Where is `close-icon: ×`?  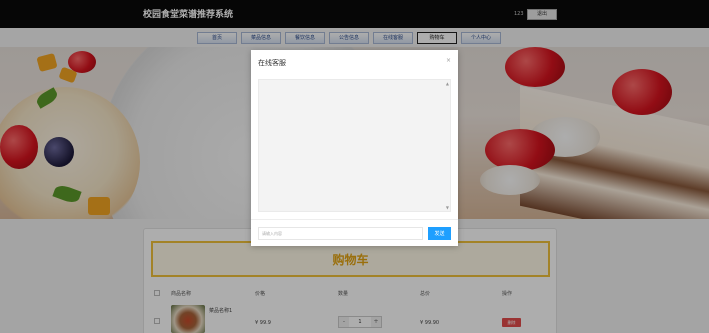 close-icon: × is located at coordinates (448, 60).